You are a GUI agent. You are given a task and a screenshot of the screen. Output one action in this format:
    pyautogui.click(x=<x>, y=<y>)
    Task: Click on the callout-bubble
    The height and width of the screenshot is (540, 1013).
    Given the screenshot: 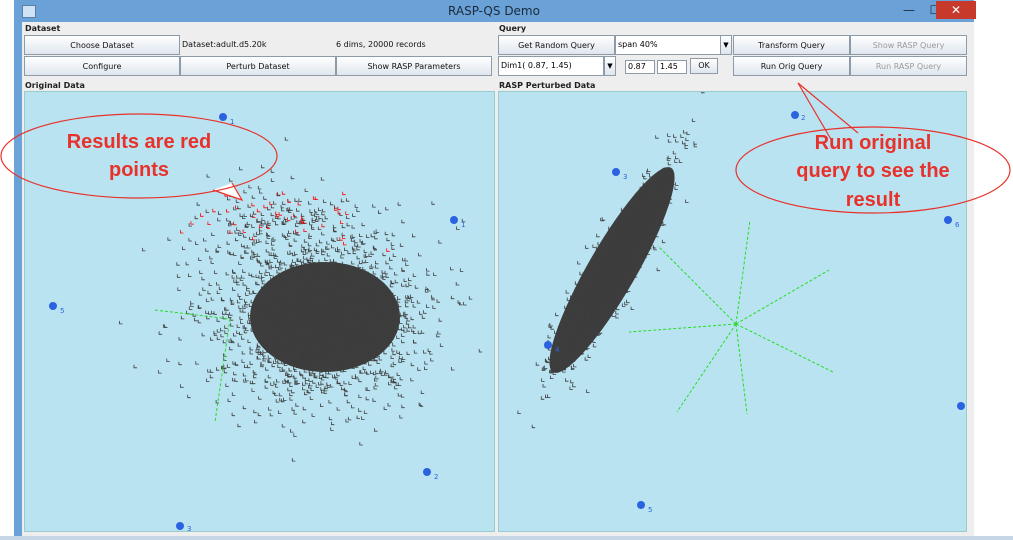 What is the action you would take?
    pyautogui.click(x=139, y=156)
    